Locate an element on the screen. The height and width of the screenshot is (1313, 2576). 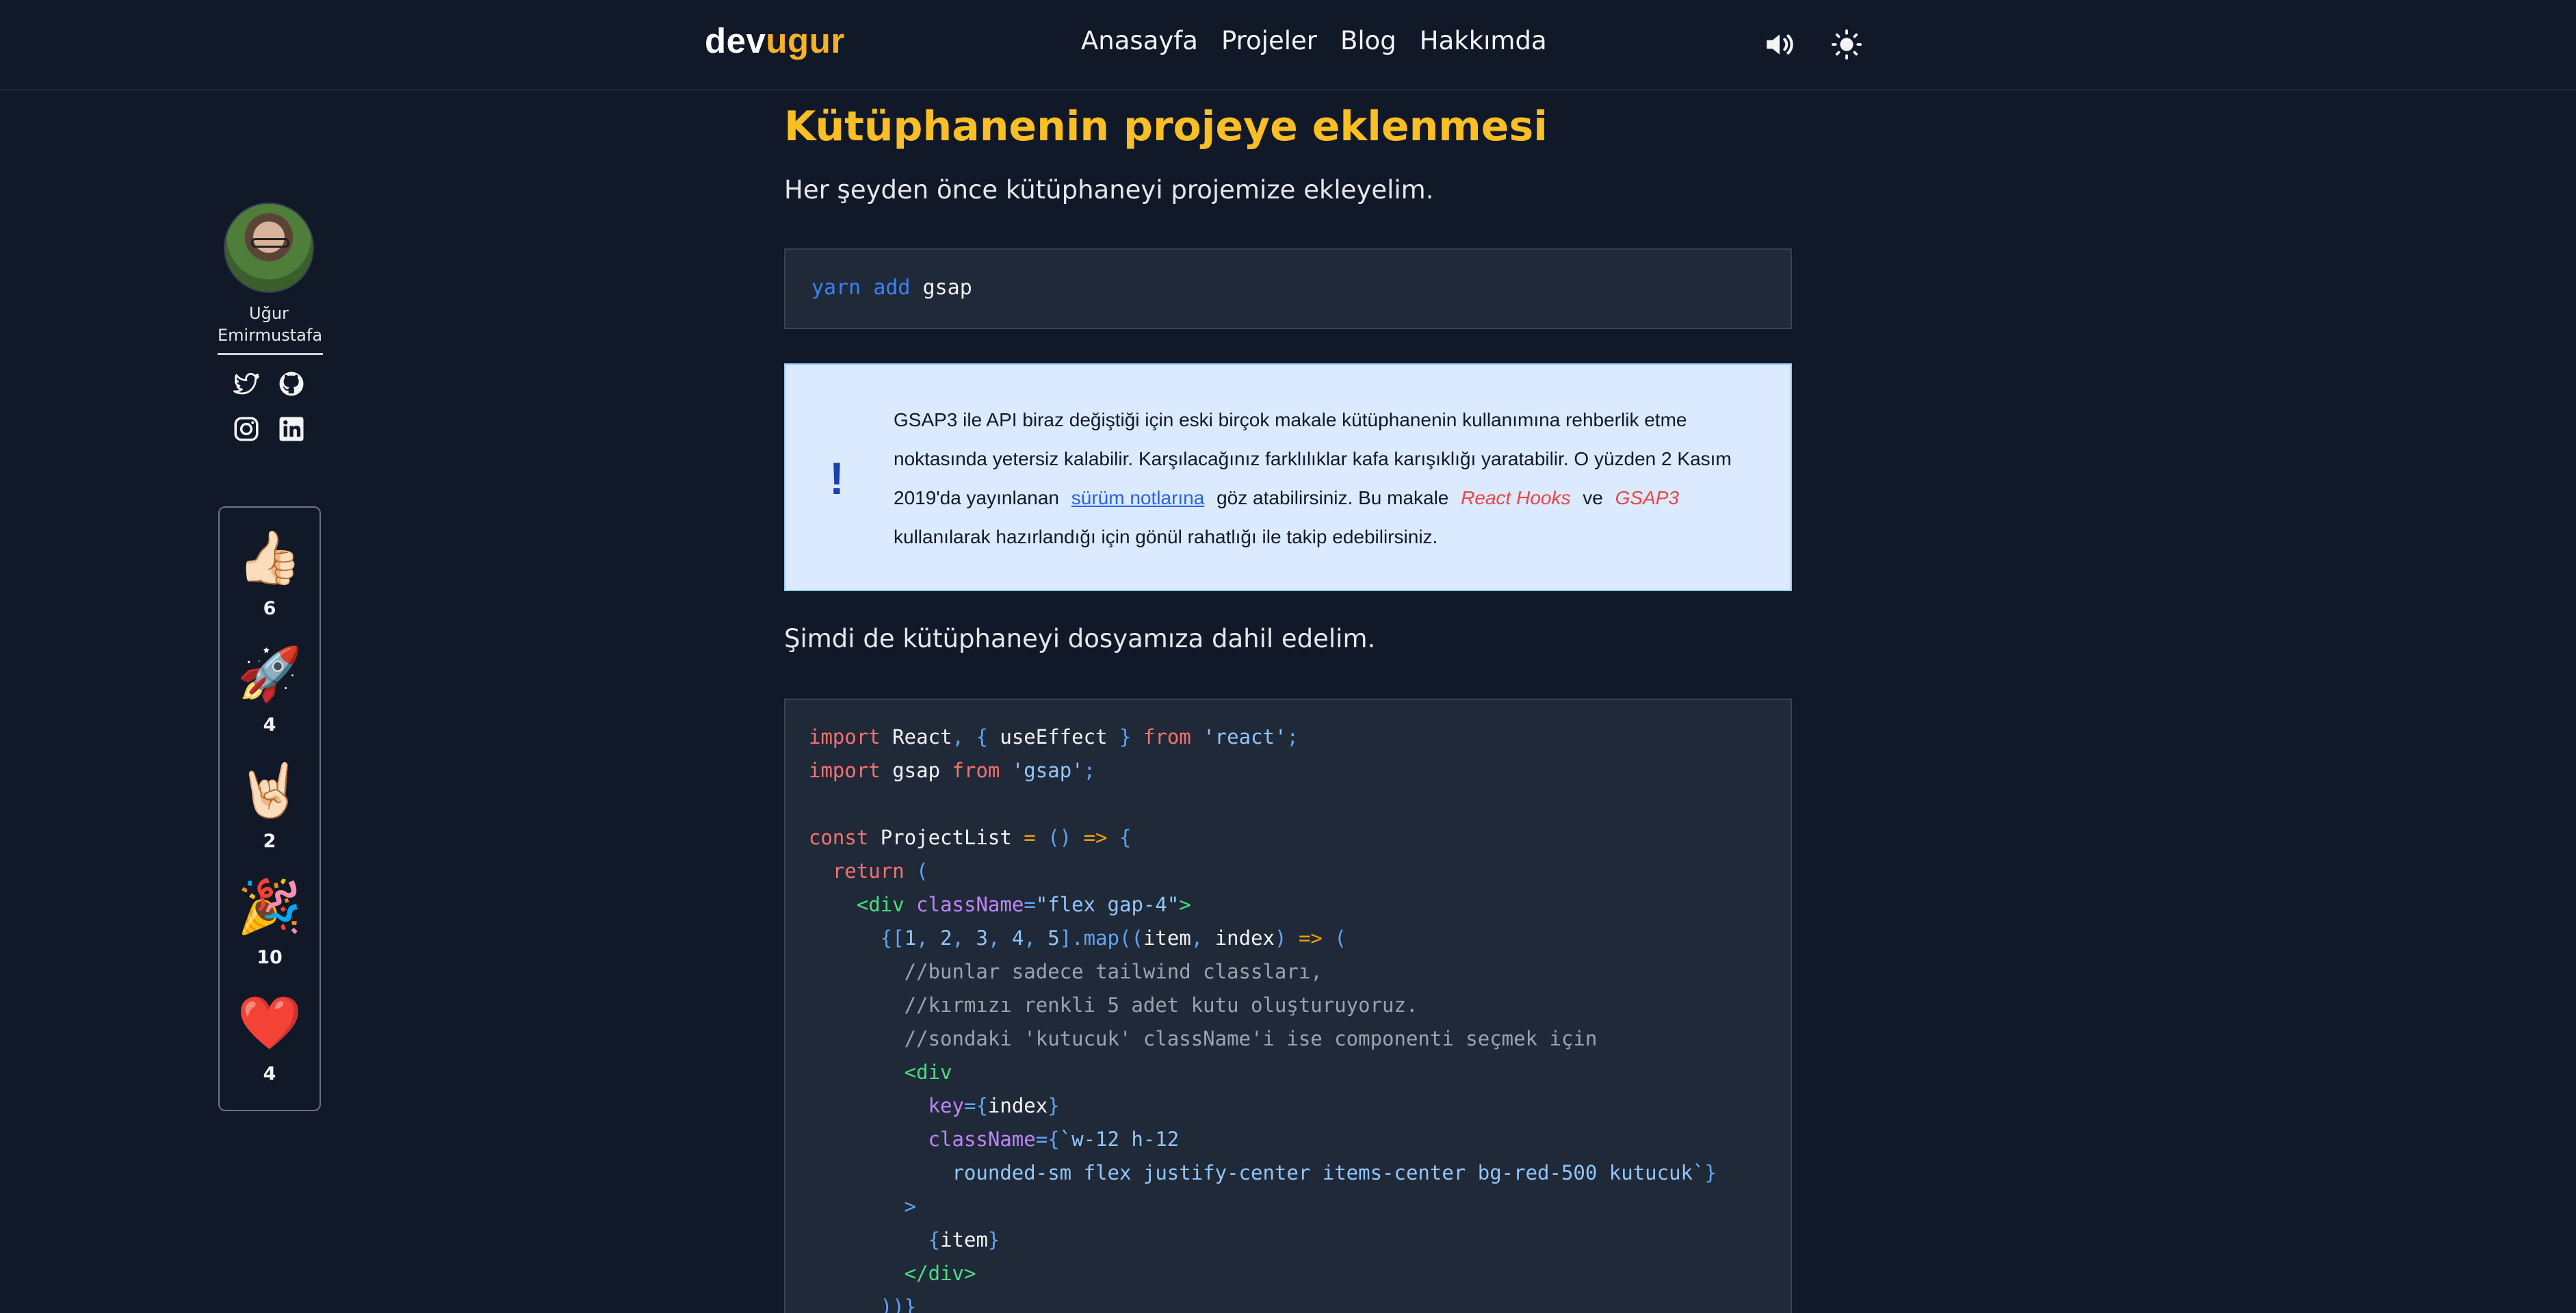
code-line: > is located at coordinates (863, 1206).